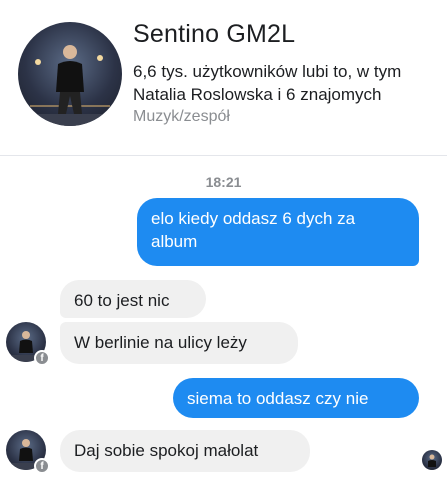 This screenshot has height=490, width=447. I want to click on page-title: Sentino GM2L, so click(214, 34).